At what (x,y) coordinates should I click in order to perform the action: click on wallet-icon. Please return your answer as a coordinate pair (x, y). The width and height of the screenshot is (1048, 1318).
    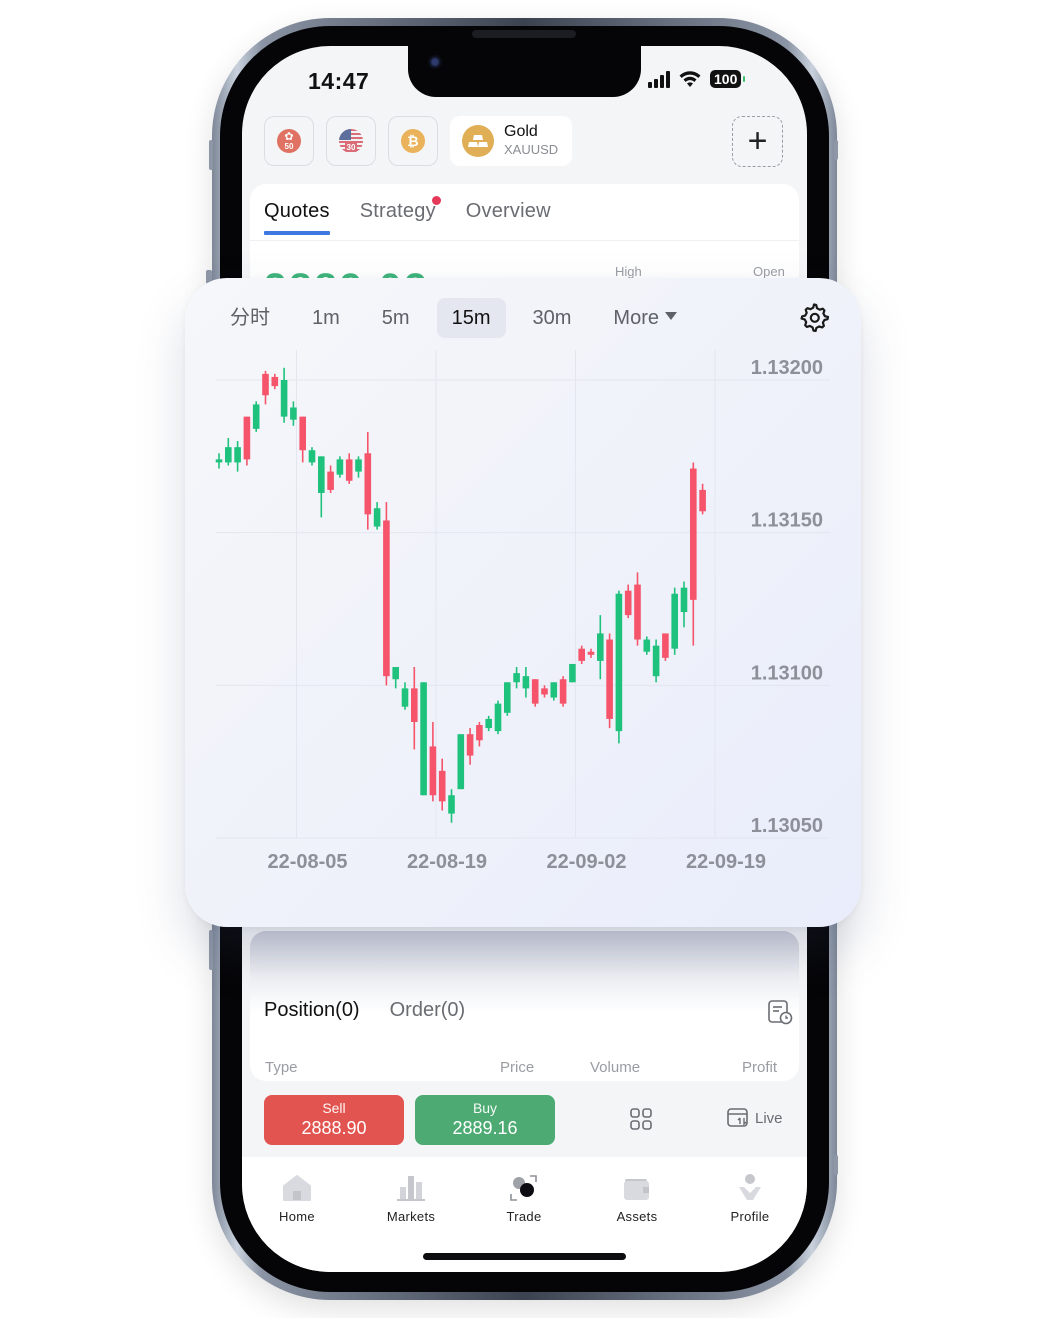
    Looking at the image, I should click on (636, 1189).